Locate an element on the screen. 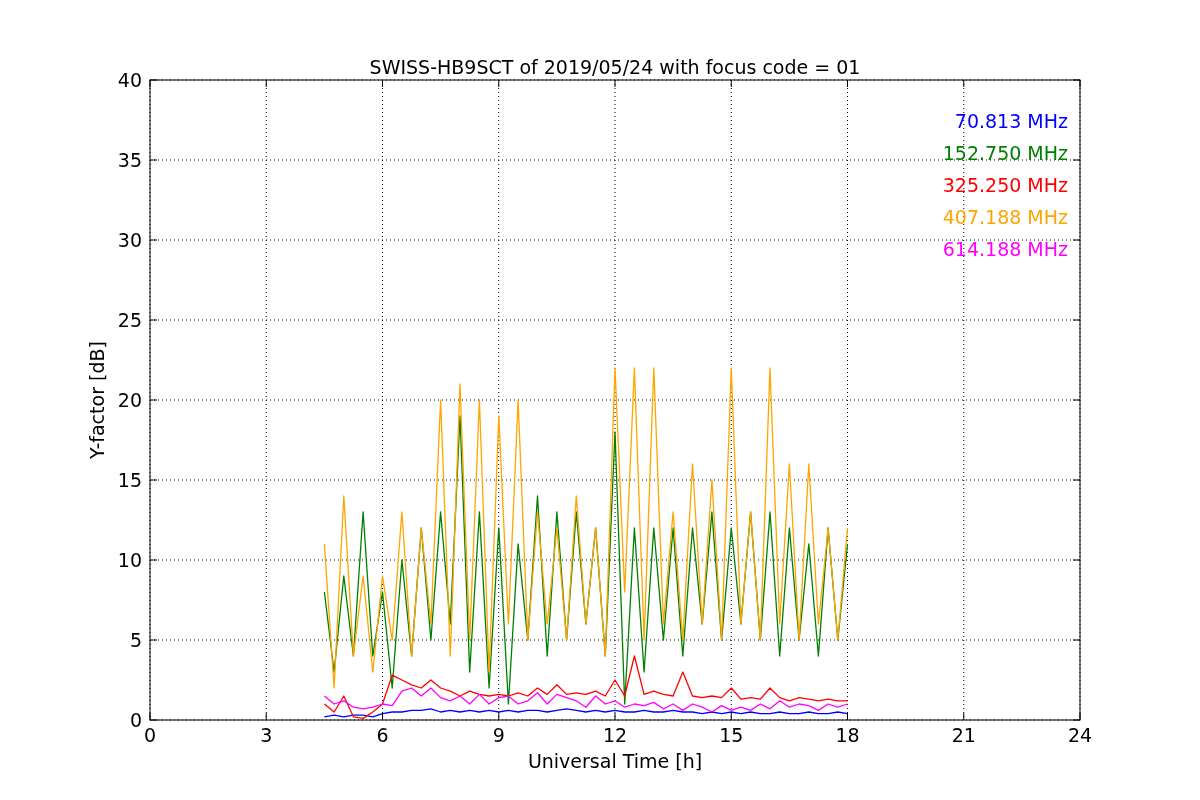  y-tick-label: 35 is located at coordinates (129, 160).